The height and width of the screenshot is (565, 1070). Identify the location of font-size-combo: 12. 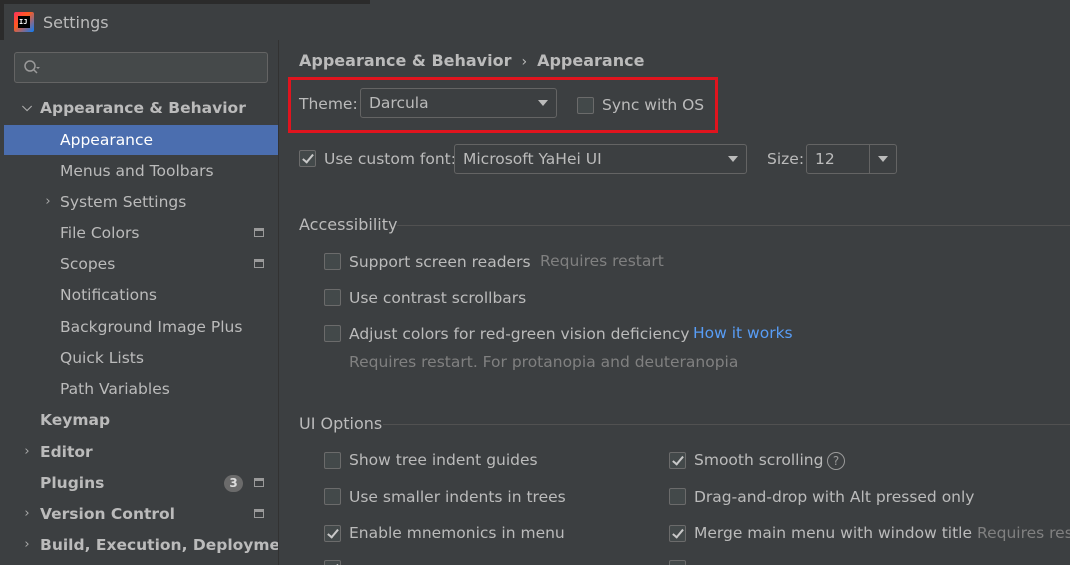
(851, 159).